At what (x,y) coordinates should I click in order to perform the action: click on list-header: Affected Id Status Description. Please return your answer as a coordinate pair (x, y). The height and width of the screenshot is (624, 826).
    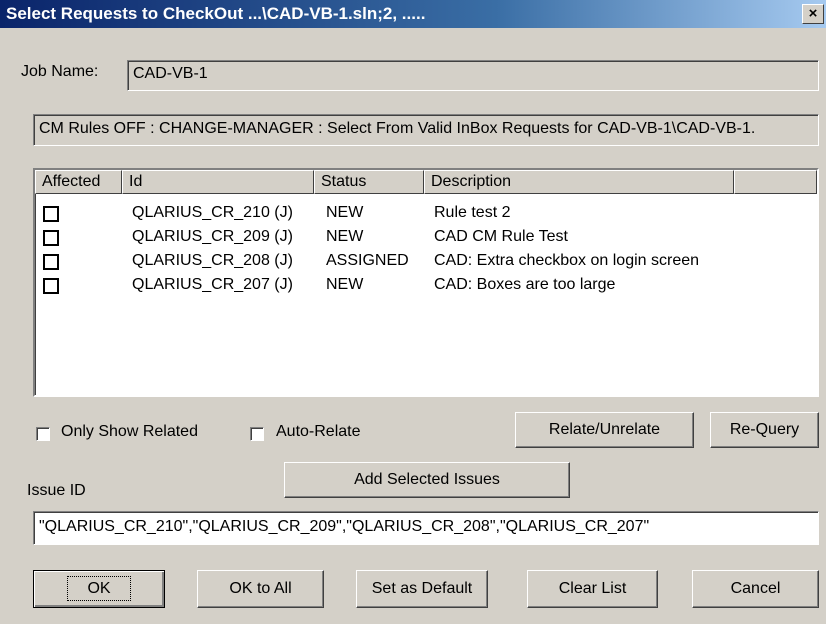
    Looking at the image, I should click on (426, 182).